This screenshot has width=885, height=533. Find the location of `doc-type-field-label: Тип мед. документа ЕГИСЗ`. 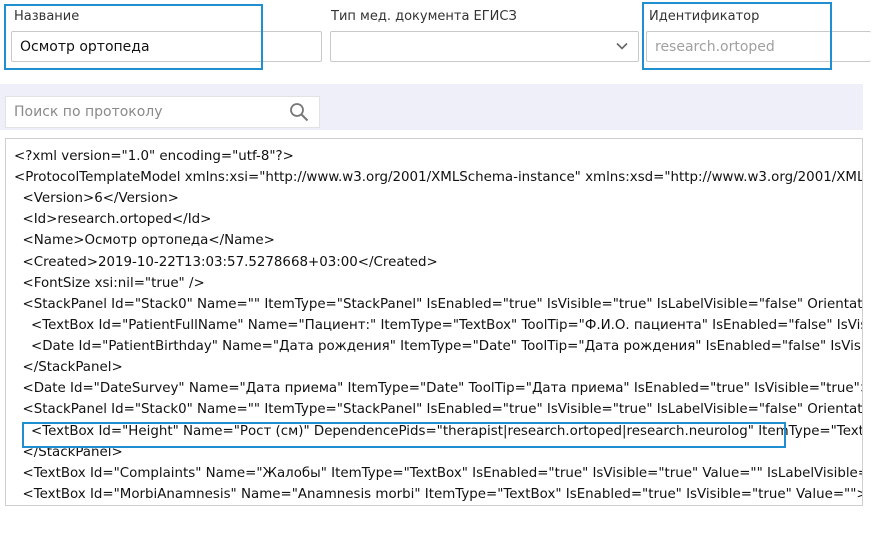

doc-type-field-label: Тип мед. документа ЕГИСЗ is located at coordinates (424, 16).